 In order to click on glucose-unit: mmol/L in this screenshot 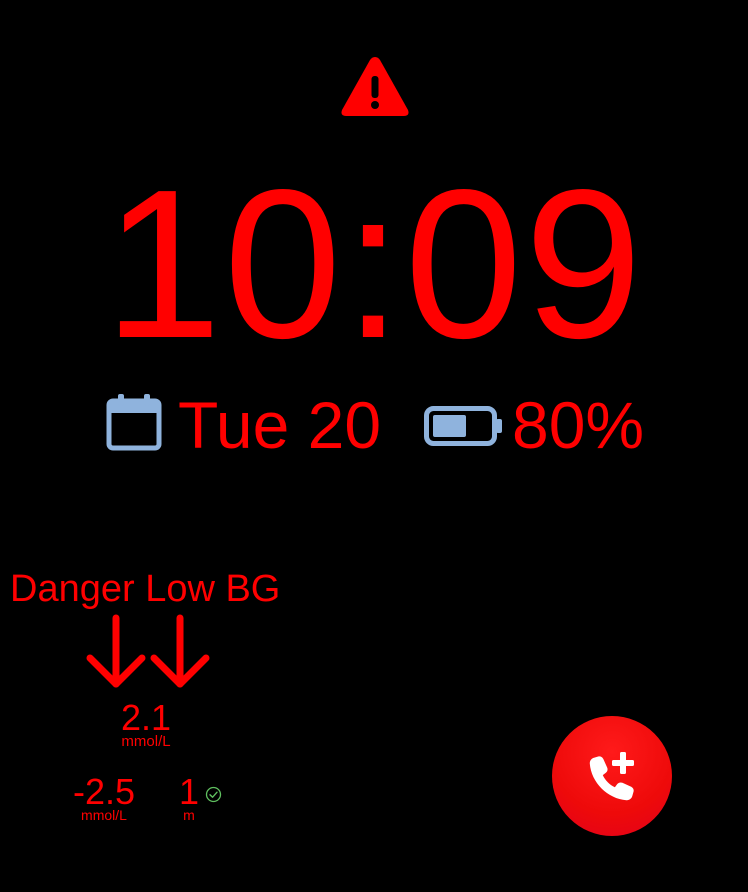, I will do `click(146, 741)`.